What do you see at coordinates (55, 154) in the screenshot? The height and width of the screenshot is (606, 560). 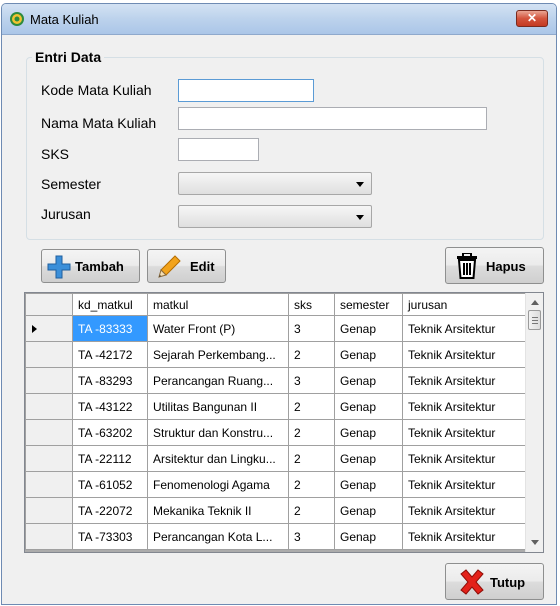 I see `sks-label: SKS` at bounding box center [55, 154].